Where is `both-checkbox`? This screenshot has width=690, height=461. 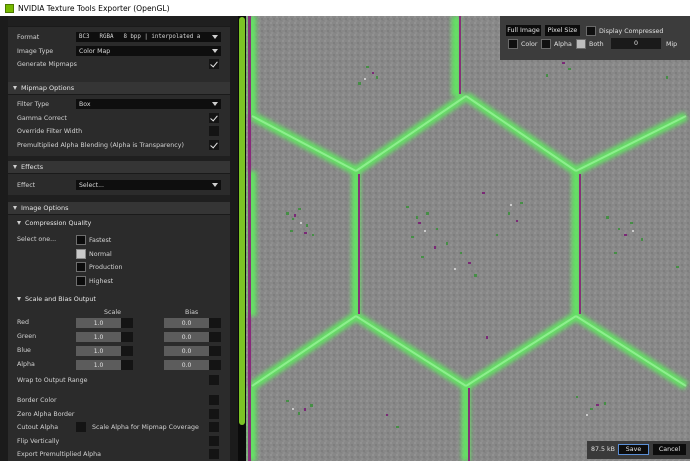
both-checkbox is located at coordinates (581, 44).